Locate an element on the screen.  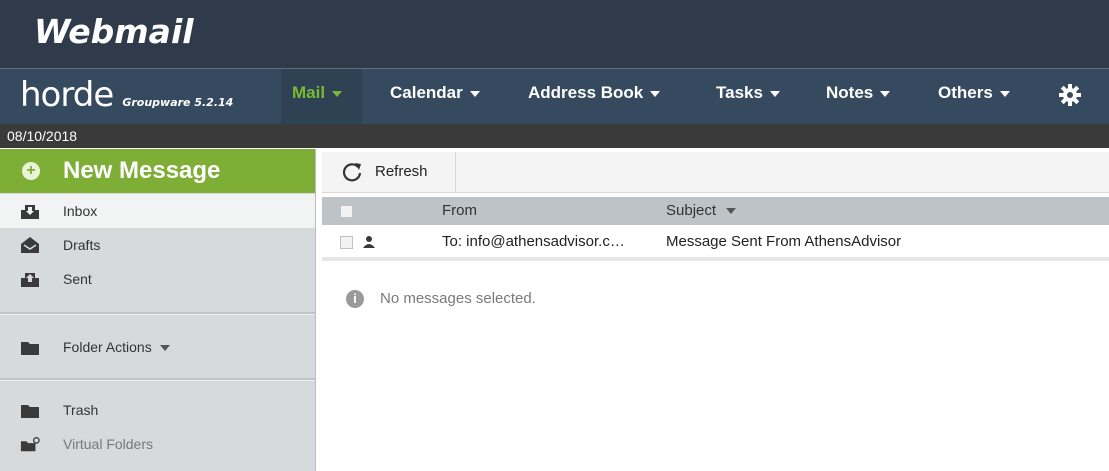
inbox-icon is located at coordinates (30, 212).